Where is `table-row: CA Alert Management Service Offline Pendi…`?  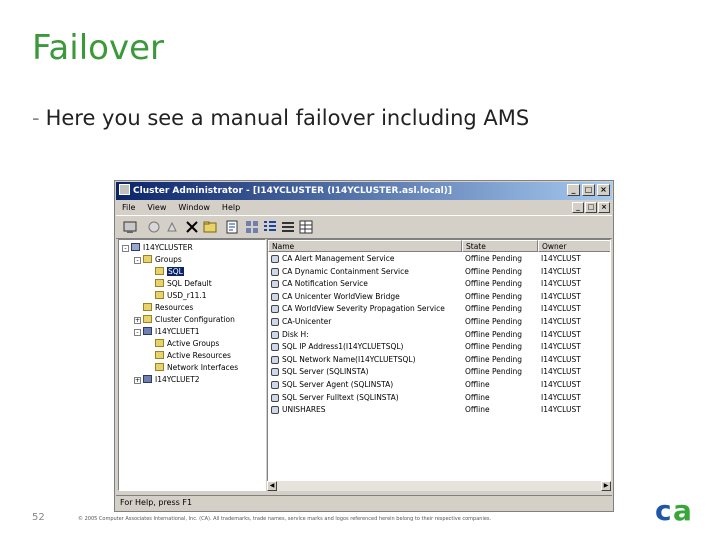
table-row: CA Alert Management Service Offline Pendi… is located at coordinates (439, 259).